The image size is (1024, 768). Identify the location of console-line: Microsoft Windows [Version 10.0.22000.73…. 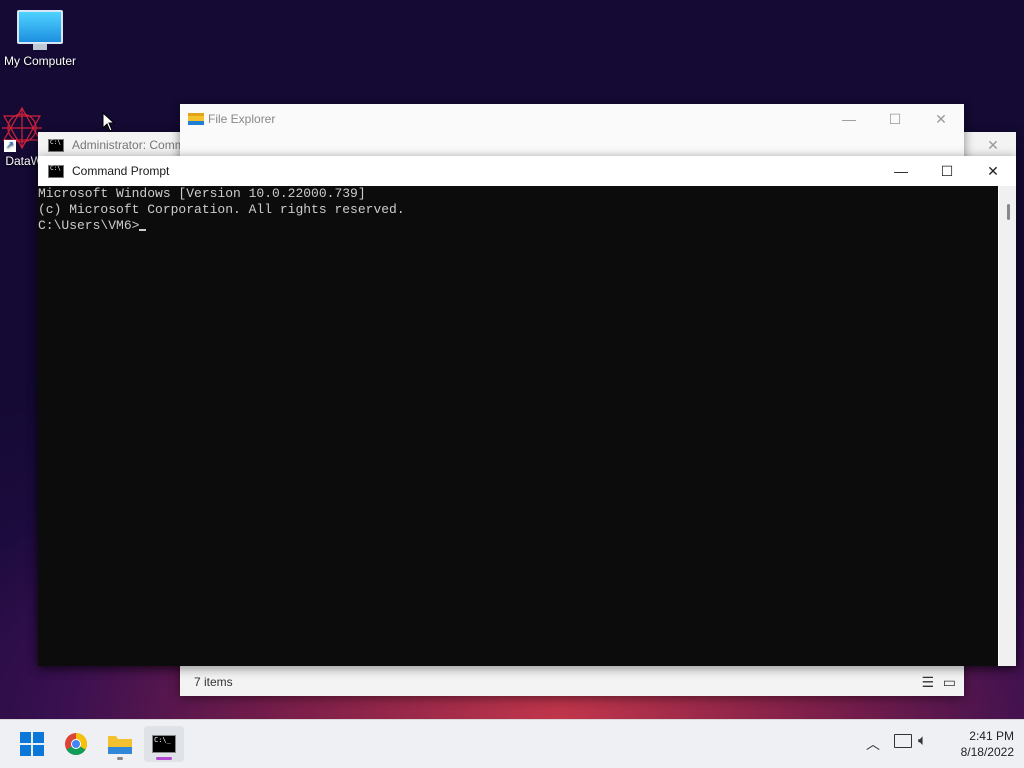
(202, 193).